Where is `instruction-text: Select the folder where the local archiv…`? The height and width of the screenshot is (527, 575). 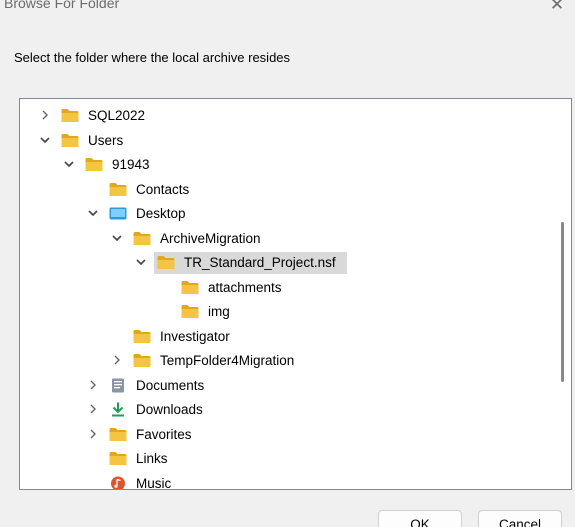 instruction-text: Select the folder where the local archiv… is located at coordinates (152, 57).